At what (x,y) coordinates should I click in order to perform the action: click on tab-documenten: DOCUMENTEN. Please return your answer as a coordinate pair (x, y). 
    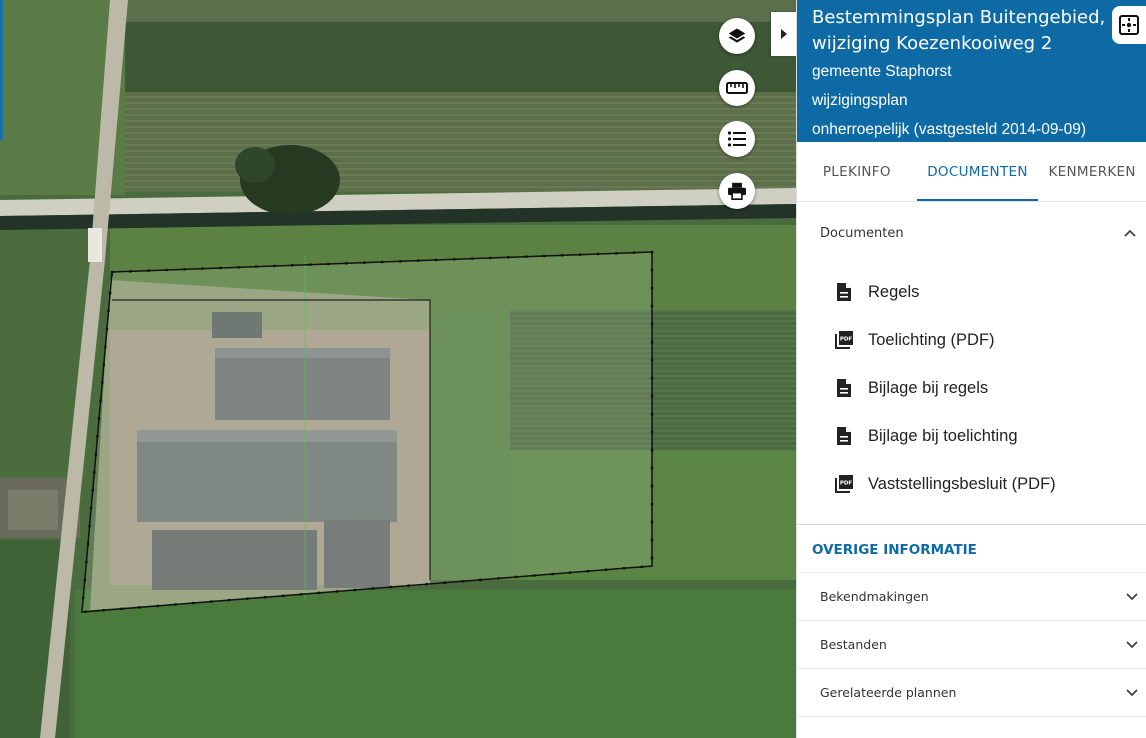
    Looking at the image, I should click on (977, 171).